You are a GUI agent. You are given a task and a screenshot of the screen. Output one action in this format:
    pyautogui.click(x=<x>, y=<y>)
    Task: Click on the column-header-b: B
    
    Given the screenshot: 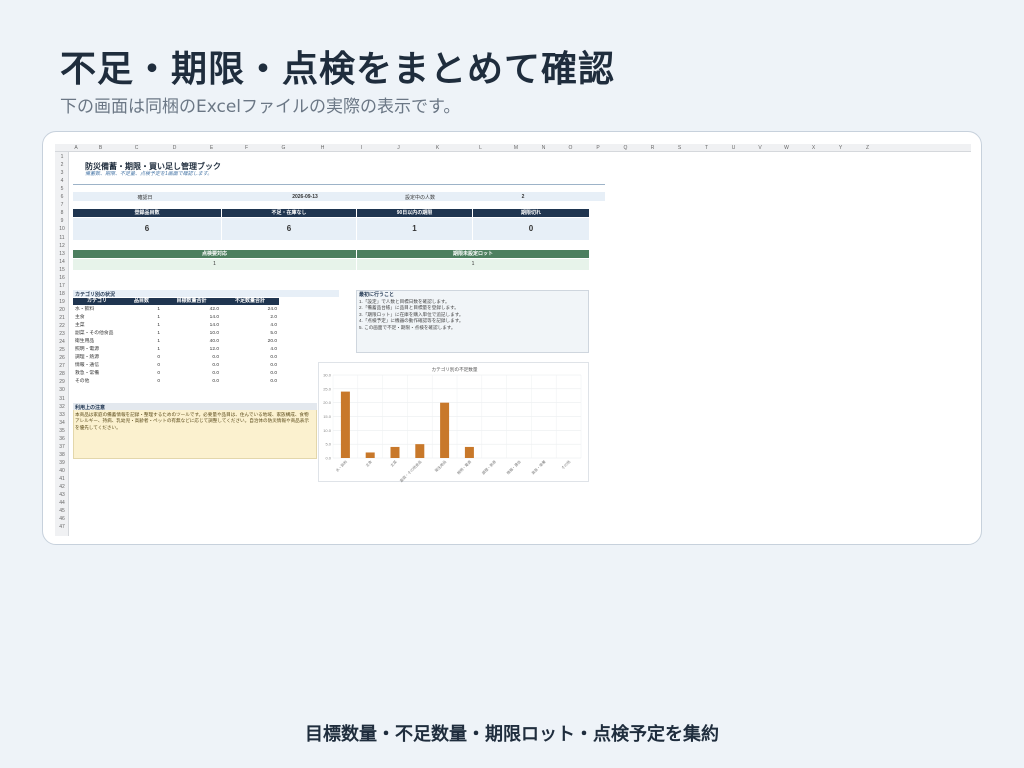 What is the action you would take?
    pyautogui.click(x=100, y=148)
    